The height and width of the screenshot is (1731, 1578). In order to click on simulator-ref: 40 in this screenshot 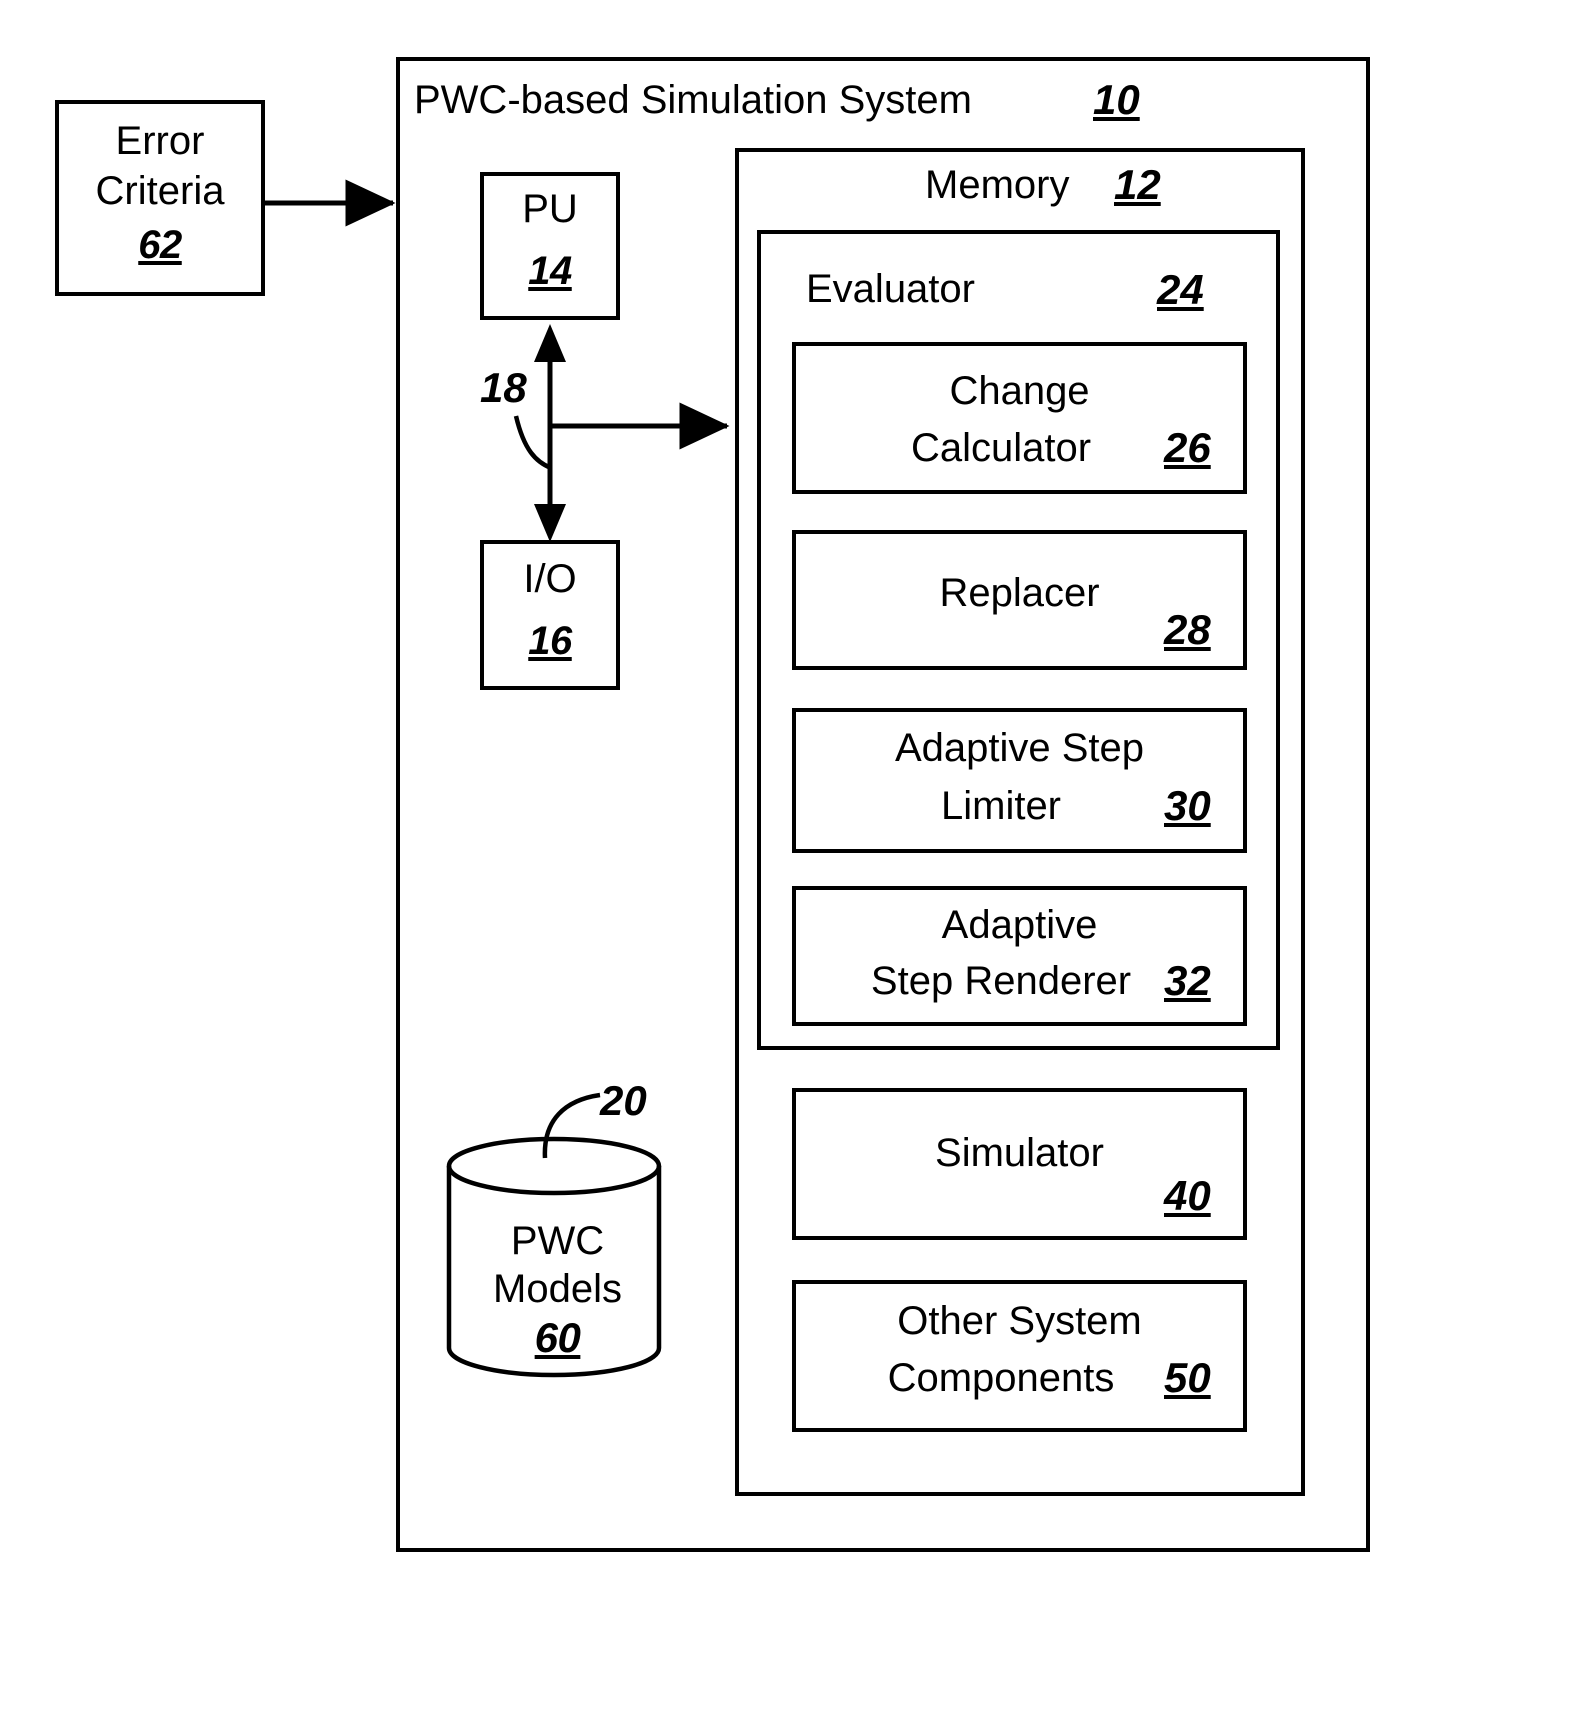, I will do `click(1187, 1195)`.